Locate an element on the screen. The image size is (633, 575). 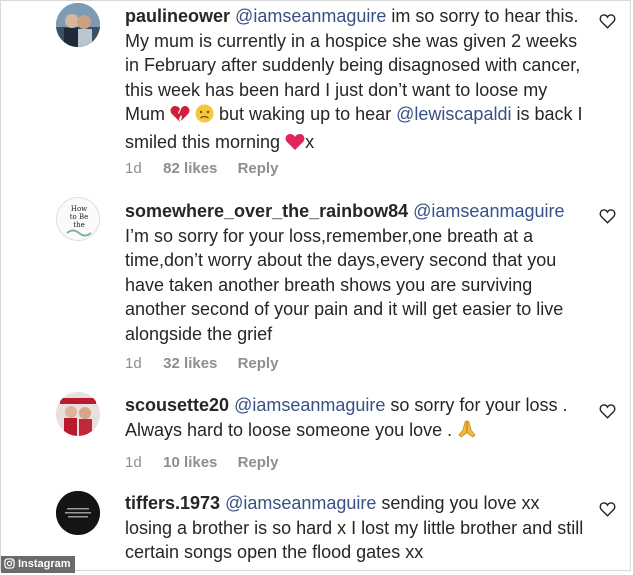
svg-text: to Be is located at coordinates (79, 217).